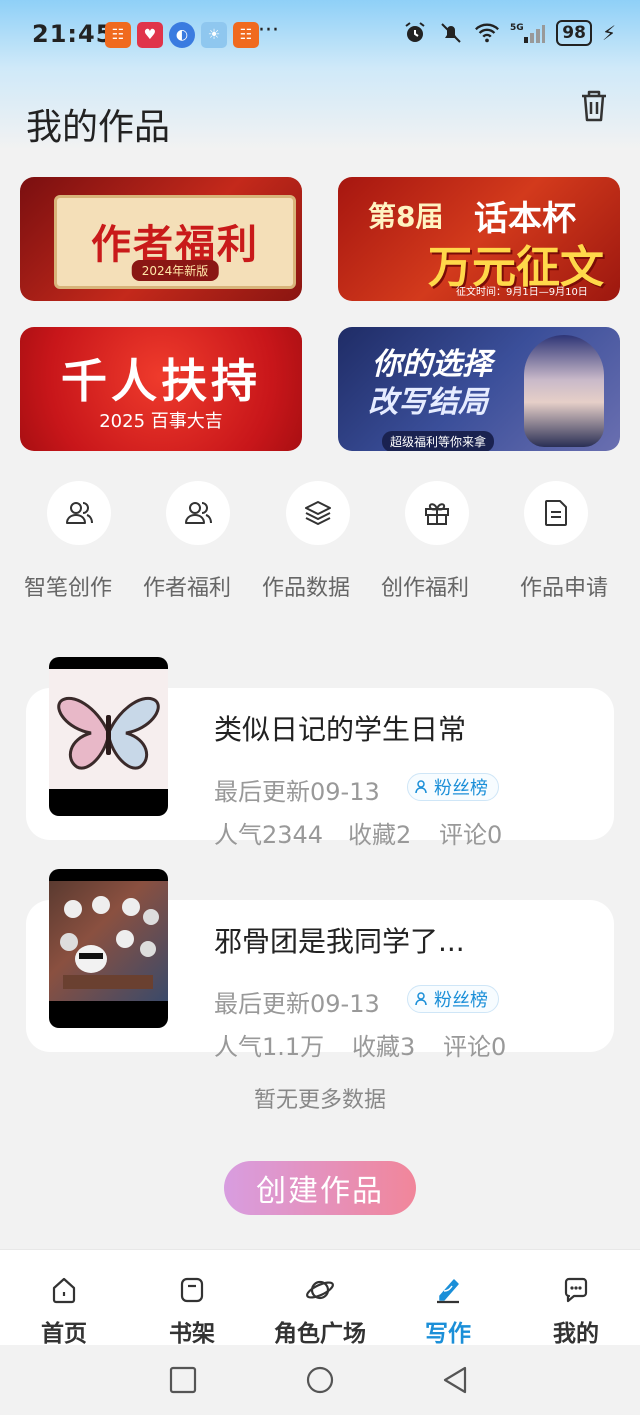 This screenshot has height=1415, width=640. I want to click on quick-link-label: 作者福利, so click(187, 588).